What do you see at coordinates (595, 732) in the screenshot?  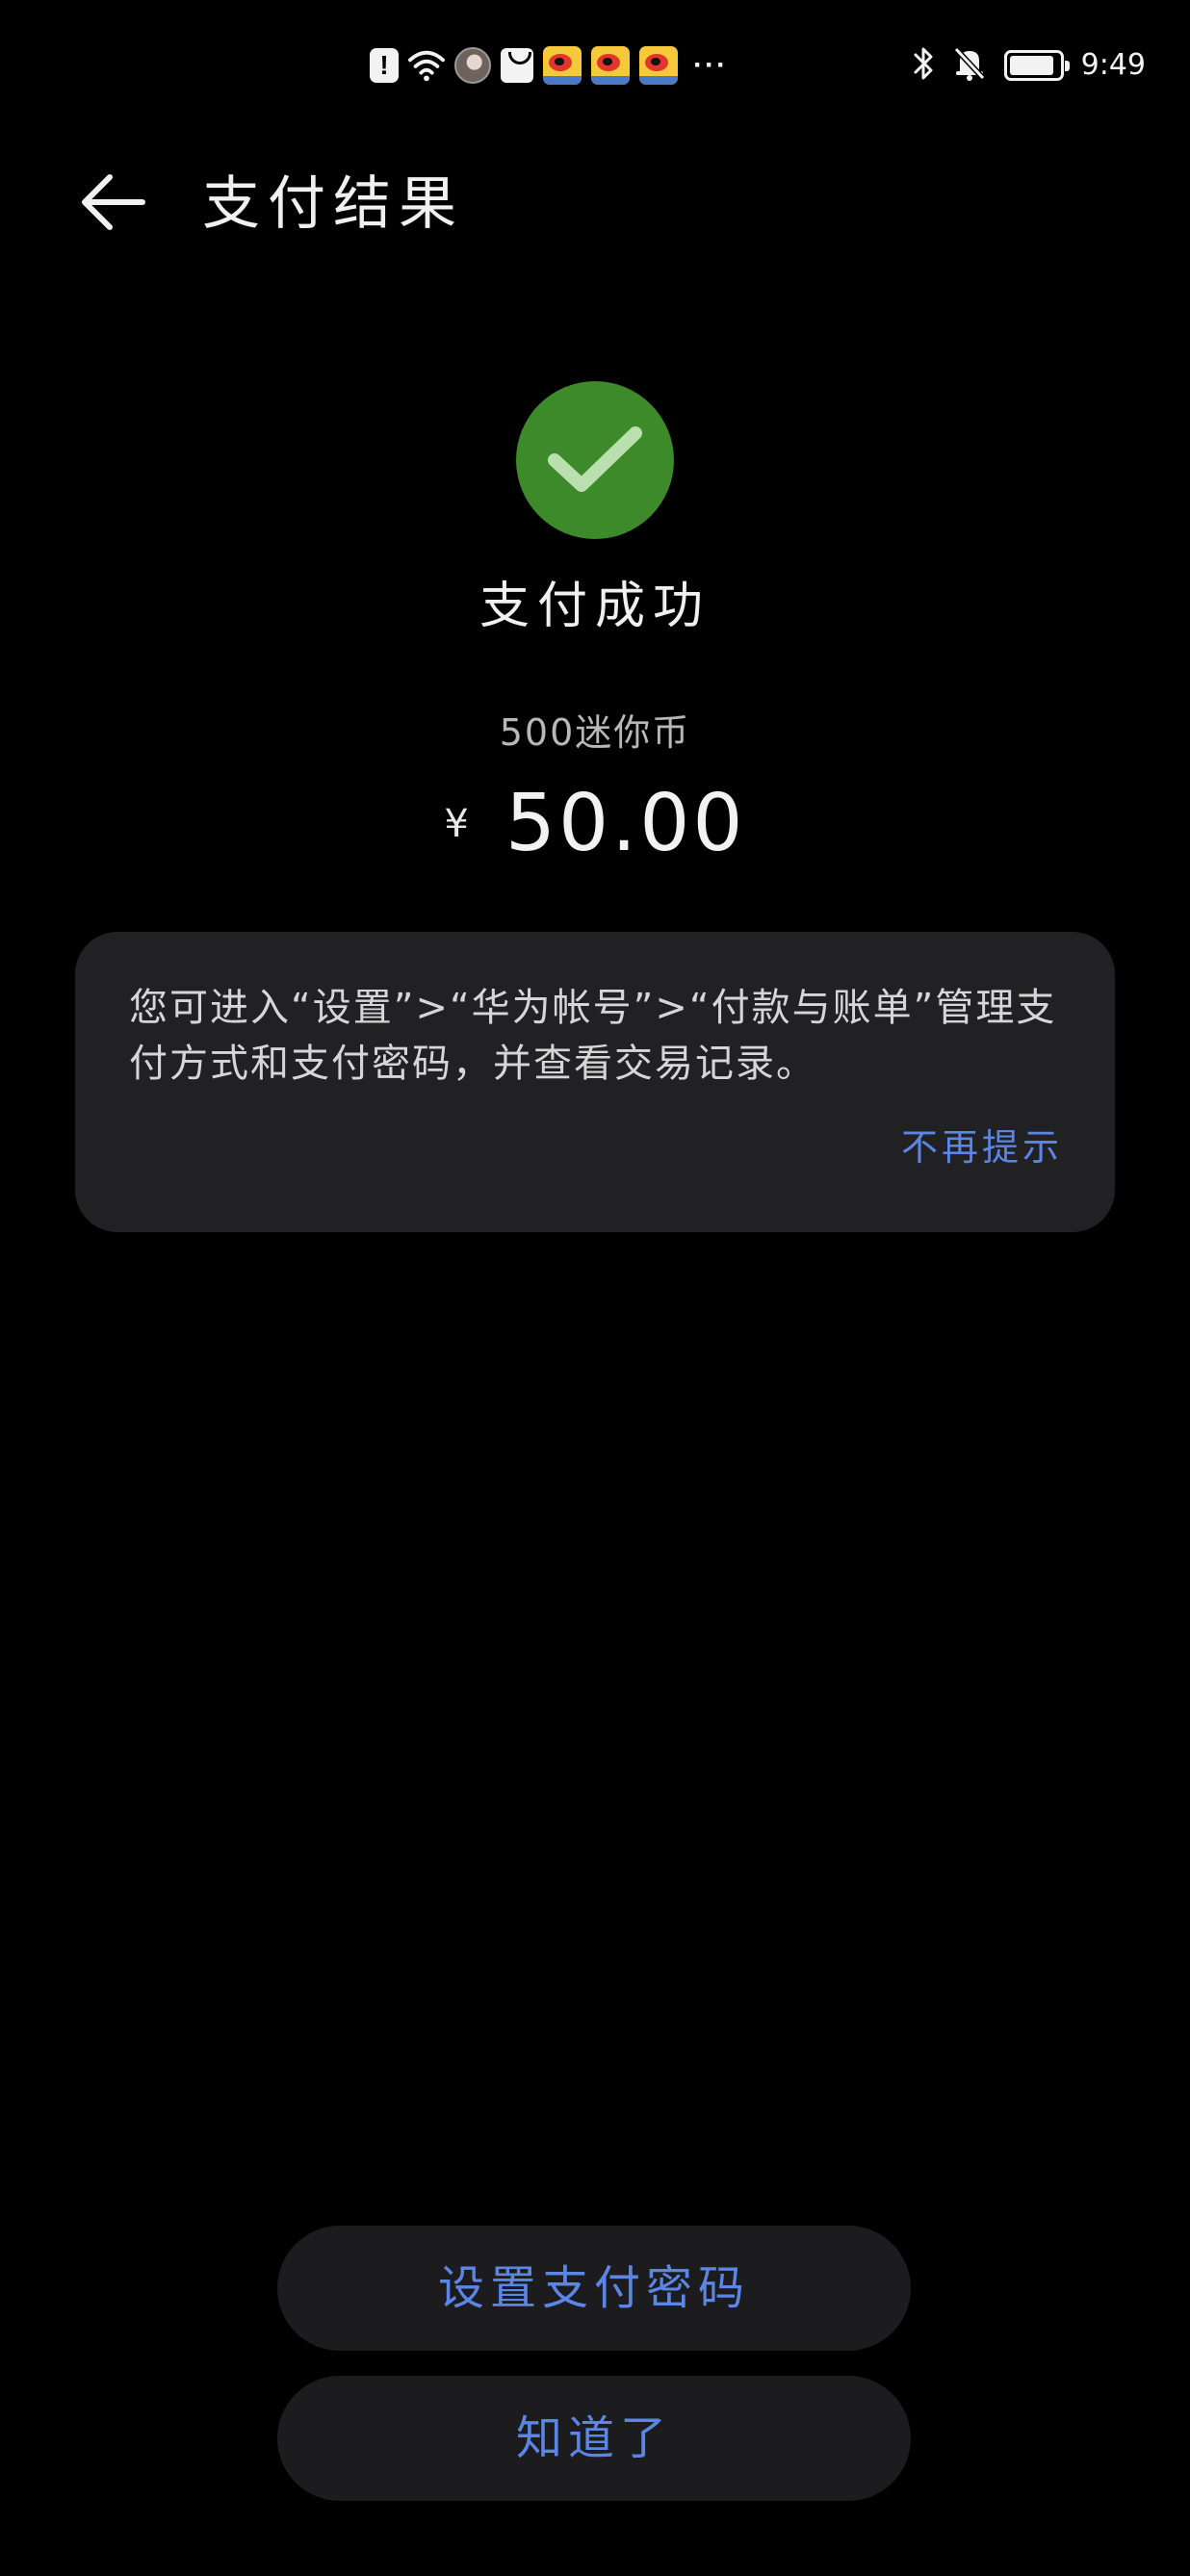 I see `product-name: 500迷你币` at bounding box center [595, 732].